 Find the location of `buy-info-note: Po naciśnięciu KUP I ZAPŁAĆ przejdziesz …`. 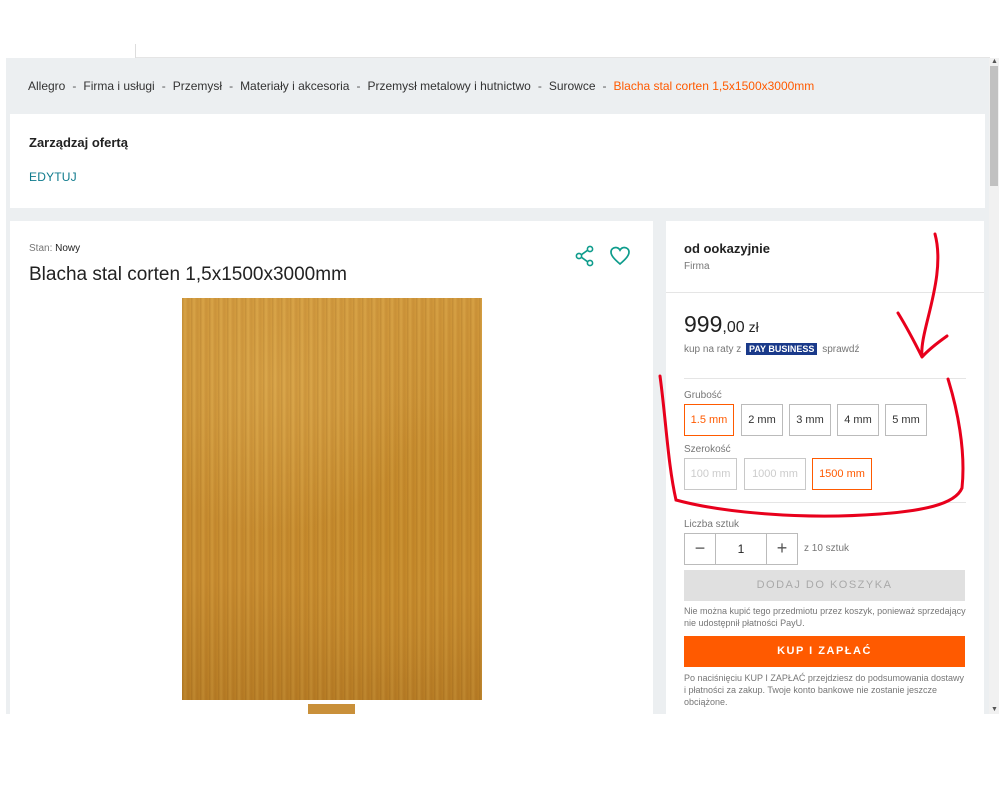

buy-info-note: Po naciśnięciu KUP I ZAPŁAĆ przejdziesz … is located at coordinates (824, 690).